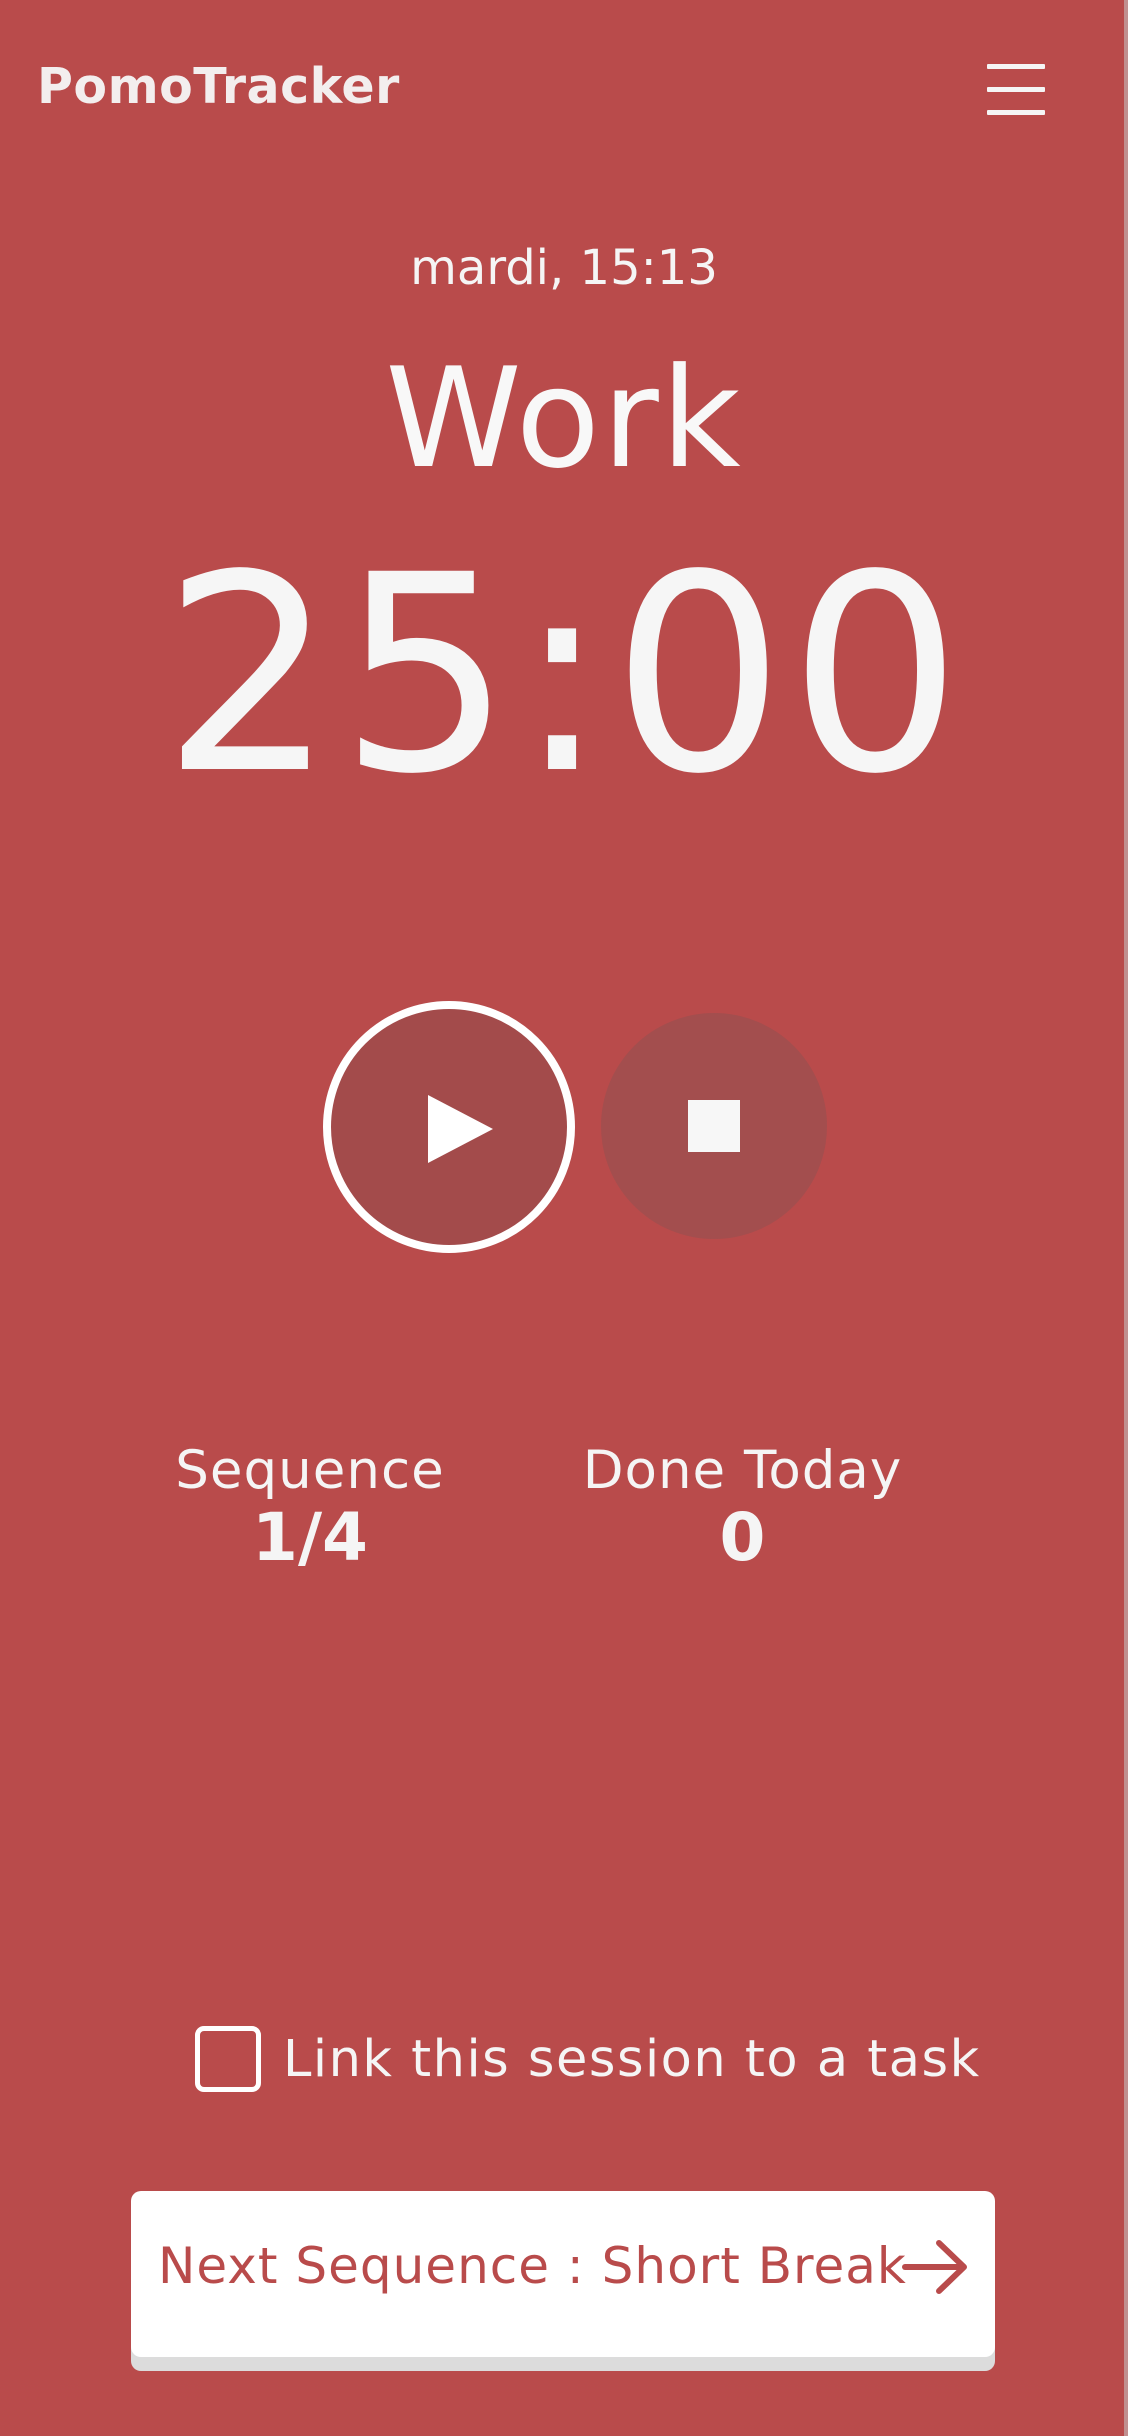 The width and height of the screenshot is (1128, 2436). Describe the element at coordinates (532, 2266) in the screenshot. I see `next-sequence-label: Next Sequence : Short Break` at that location.